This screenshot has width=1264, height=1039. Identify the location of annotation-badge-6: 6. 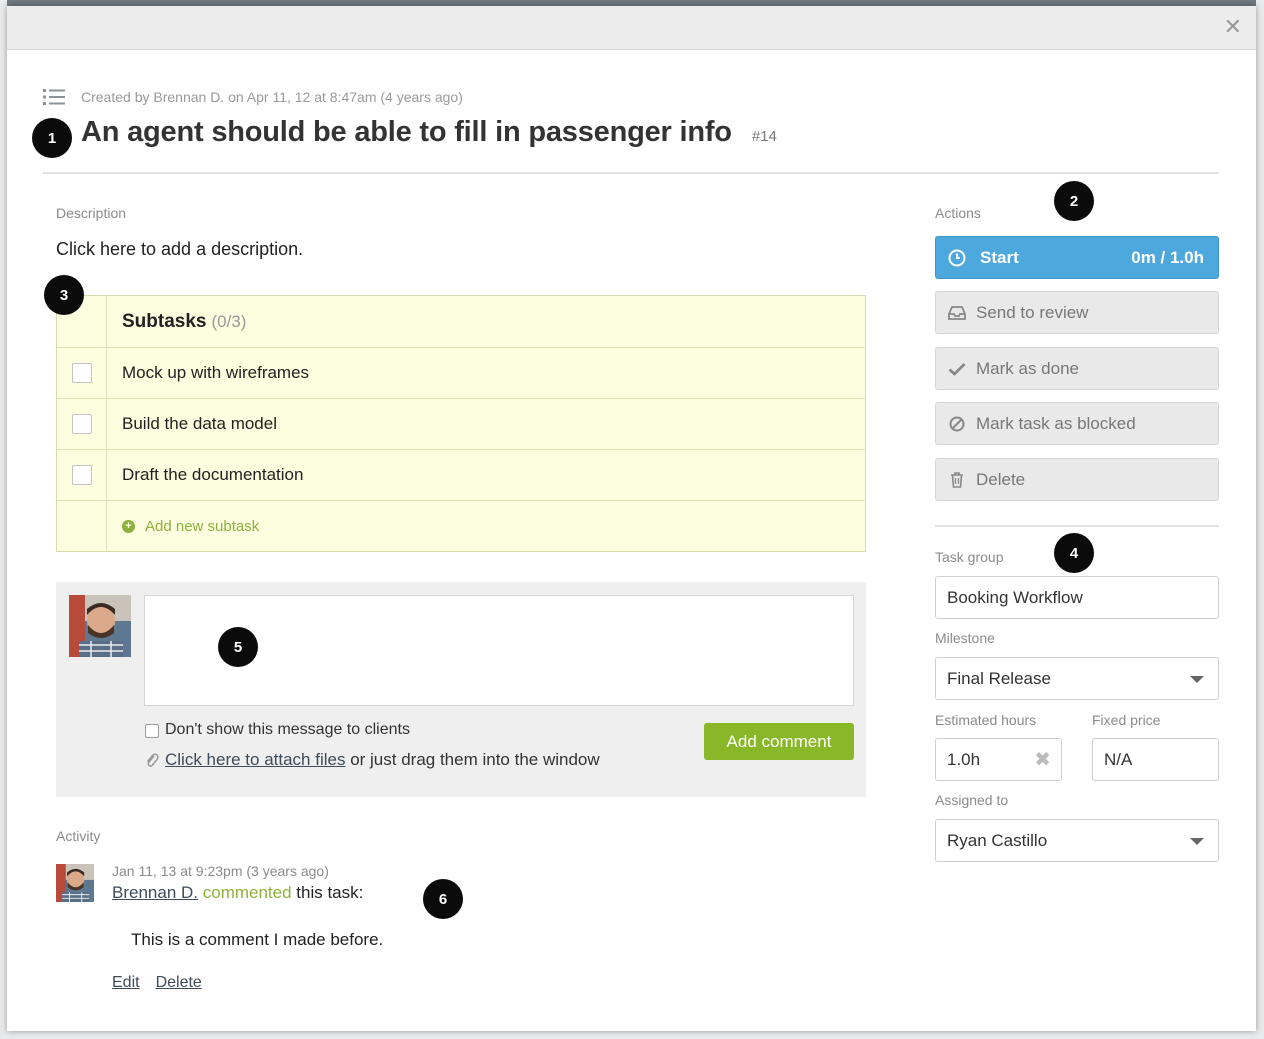
(443, 899).